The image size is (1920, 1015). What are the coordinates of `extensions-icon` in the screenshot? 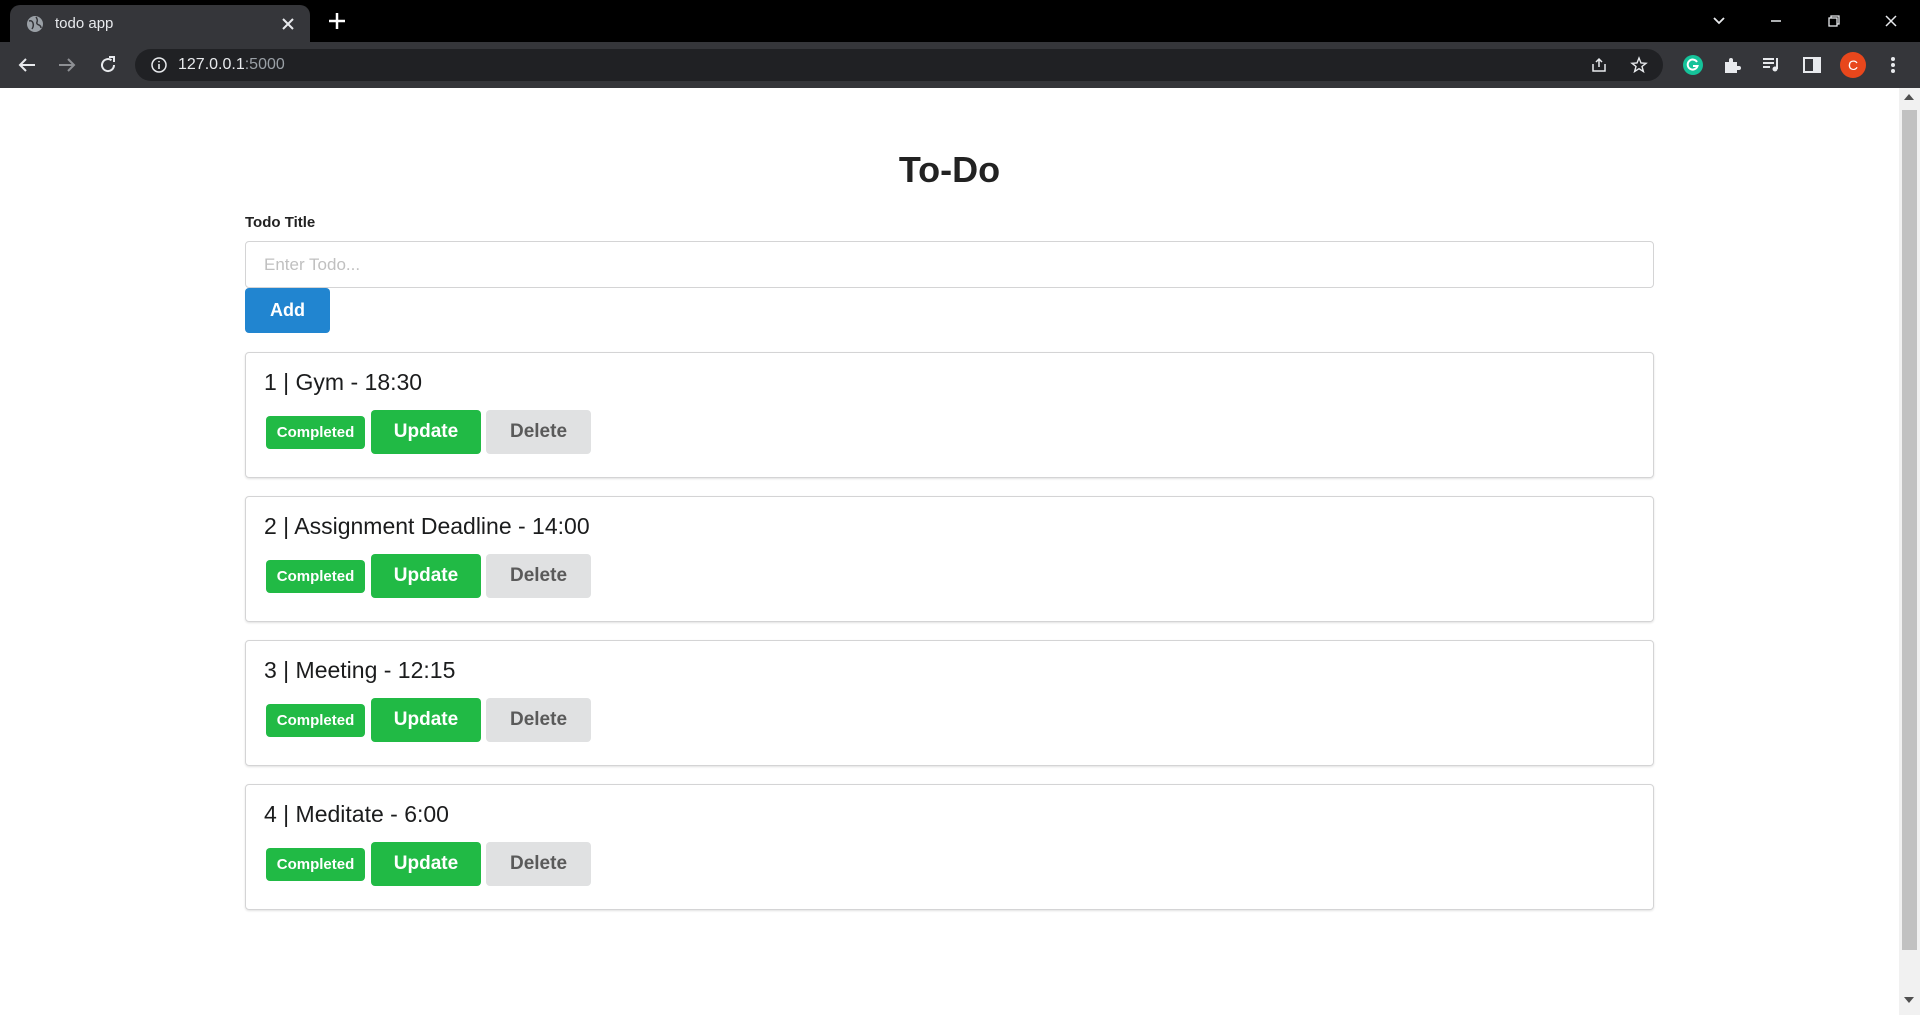 It's located at (1732, 65).